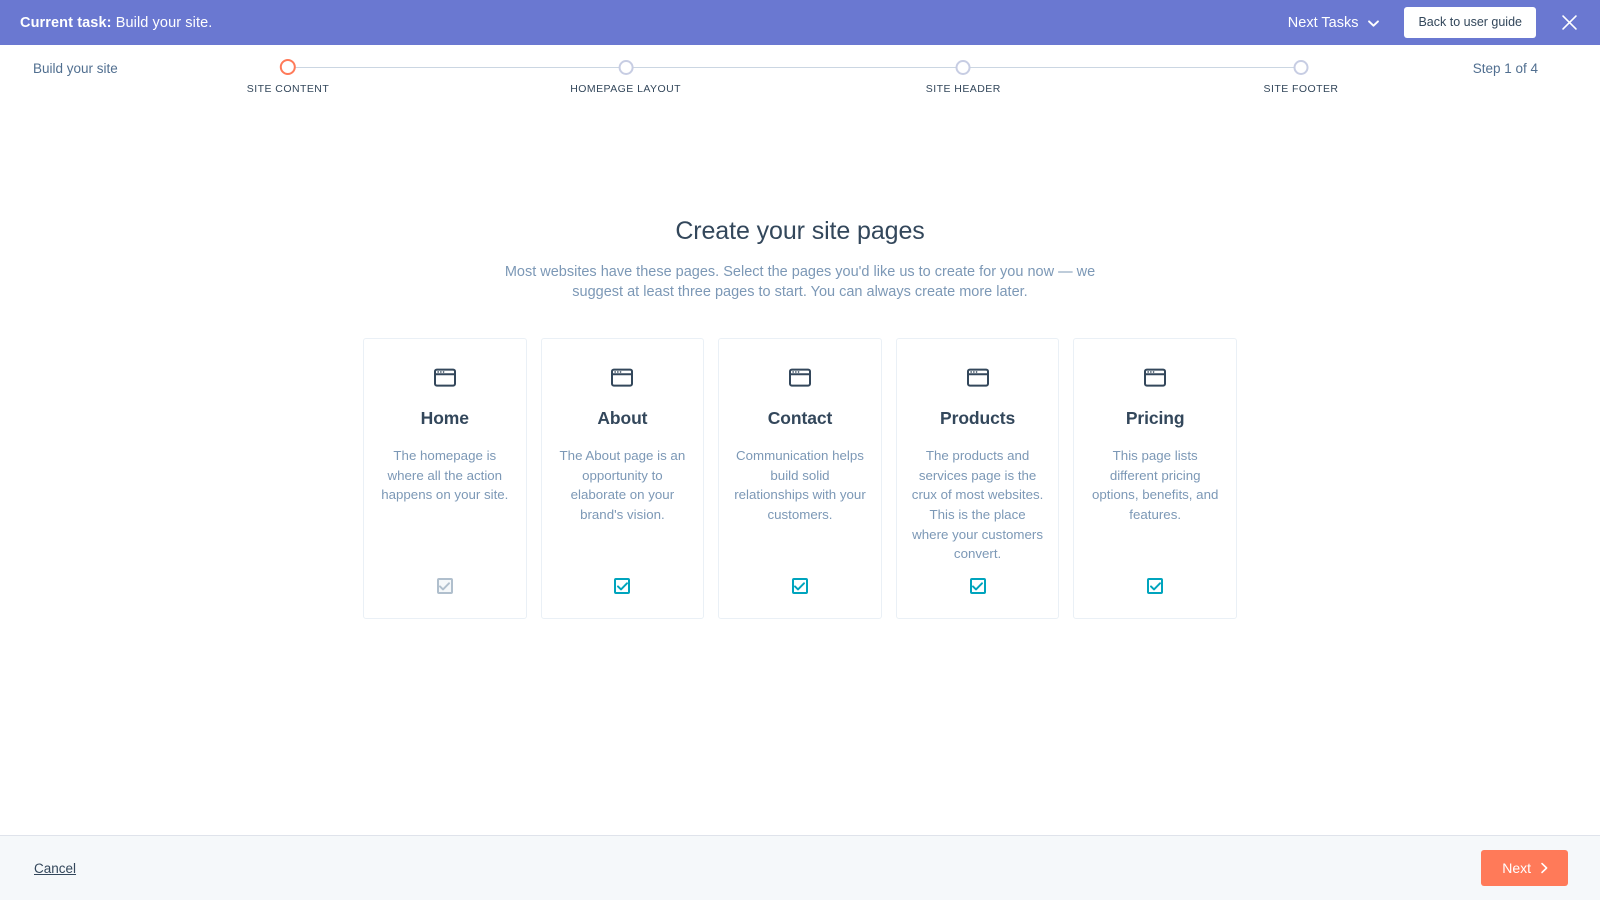 This screenshot has height=900, width=1600. I want to click on cancel-link: Cancel, so click(55, 868).